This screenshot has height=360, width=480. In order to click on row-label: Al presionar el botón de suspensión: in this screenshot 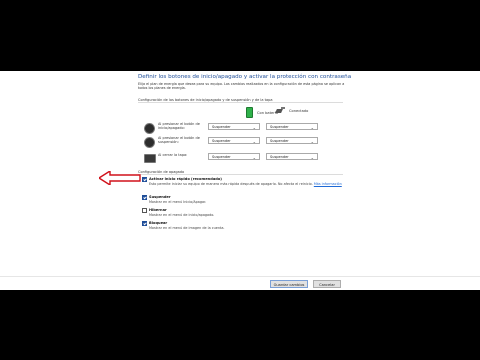, I will do `click(179, 140)`.